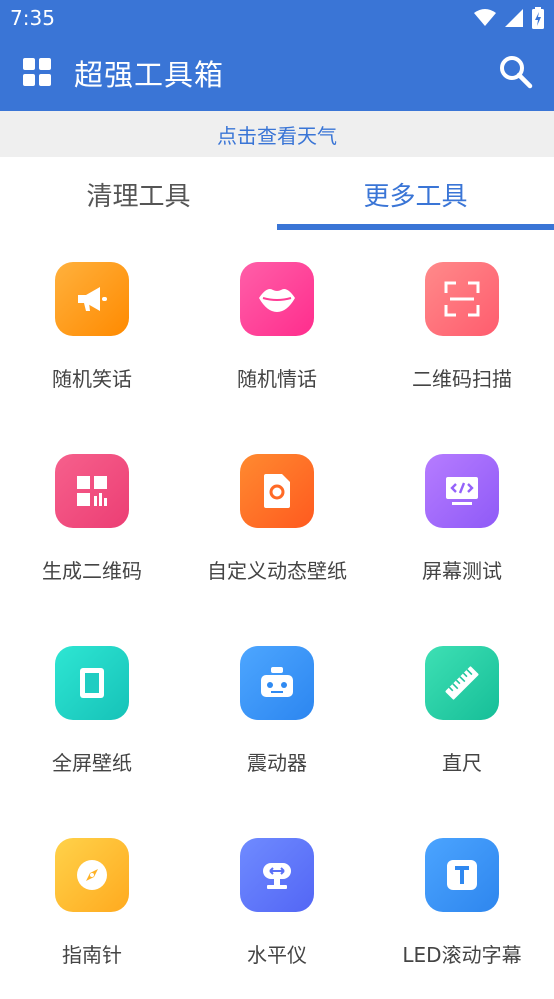 The image size is (554, 999). I want to click on tool-generate-qr: 生成二维码, so click(92, 519).